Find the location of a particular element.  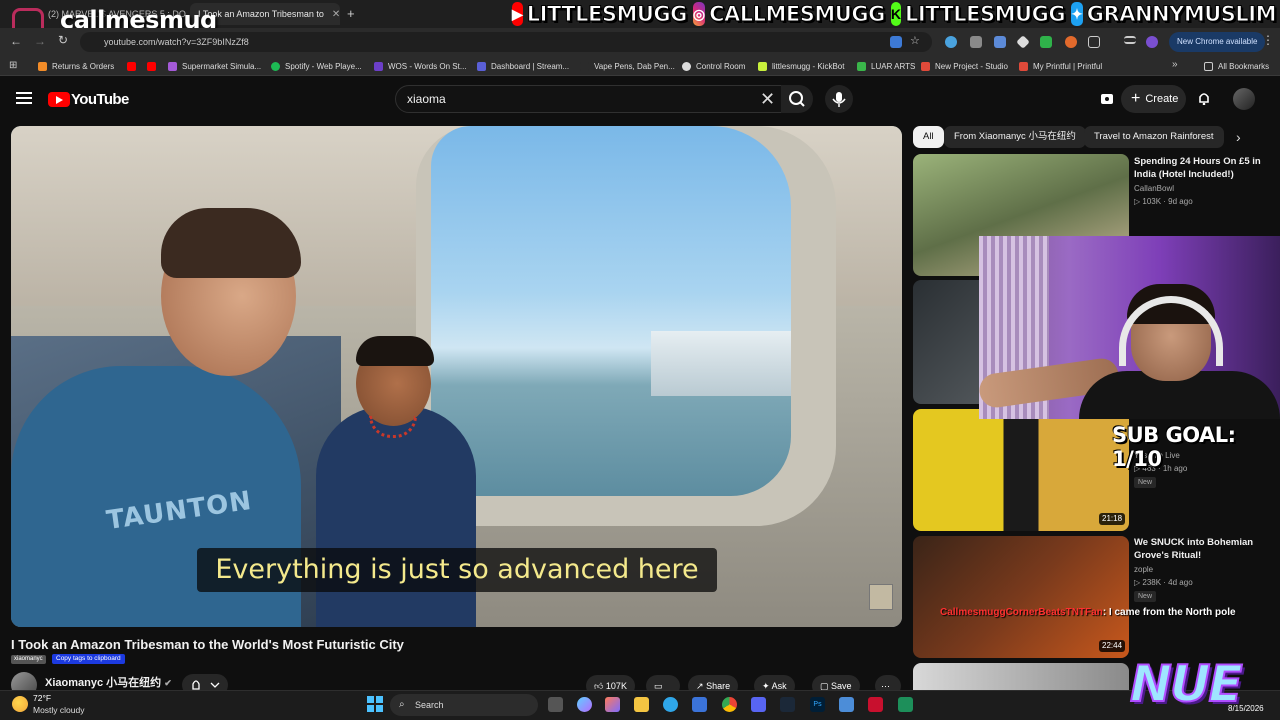

search-icon: ⌕ is located at coordinates (402, 704).